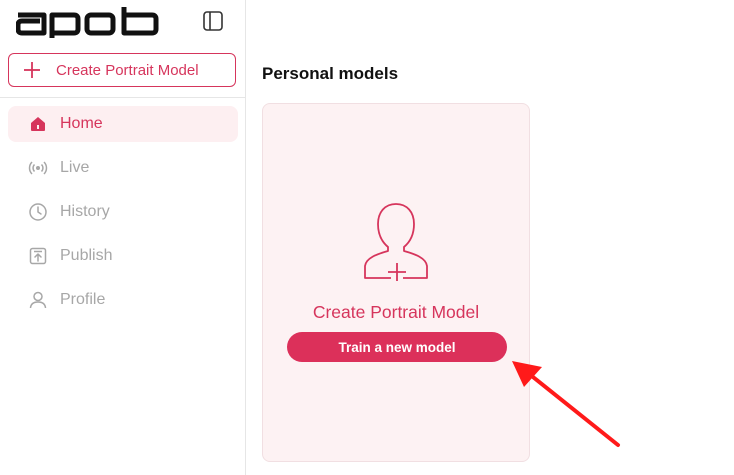  Describe the element at coordinates (123, 212) in the screenshot. I see `sidebar-item-history: History` at that location.